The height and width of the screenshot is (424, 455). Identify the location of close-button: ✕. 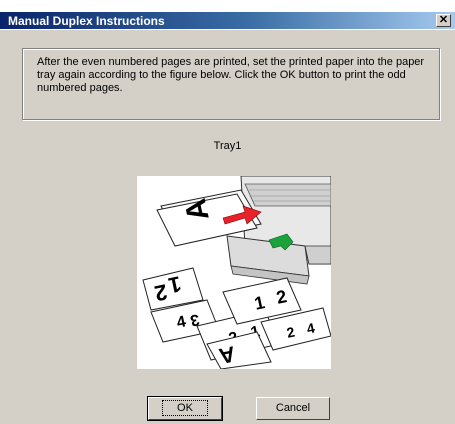
(443, 20).